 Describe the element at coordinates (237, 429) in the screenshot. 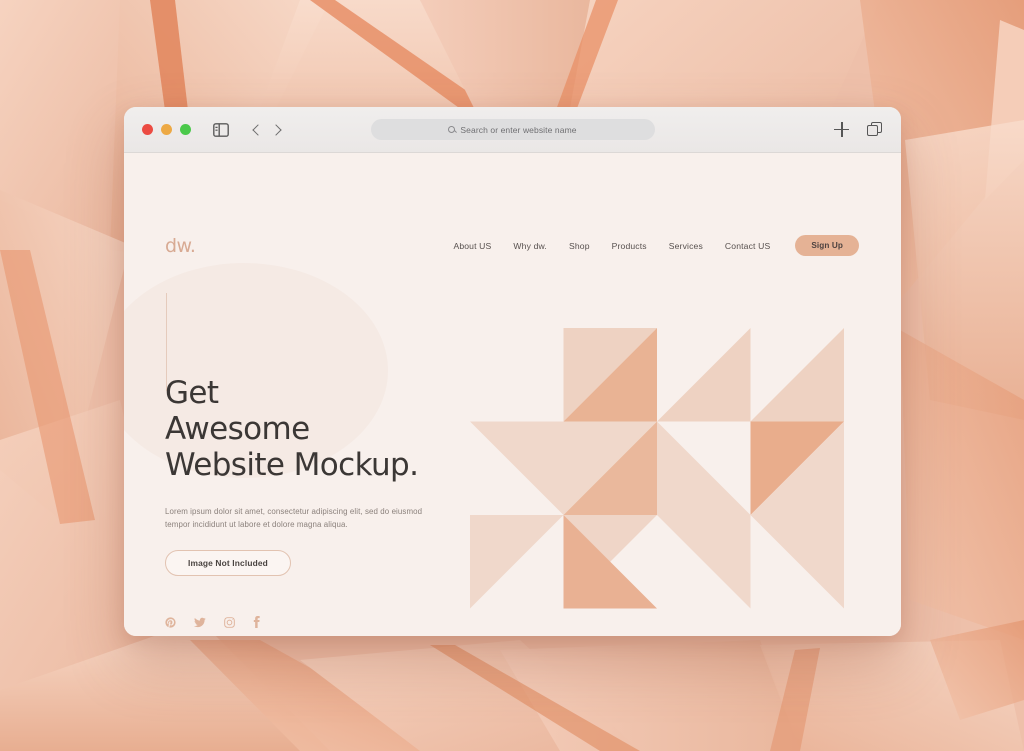

I see `hero-heading-line-2: Awesome` at that location.